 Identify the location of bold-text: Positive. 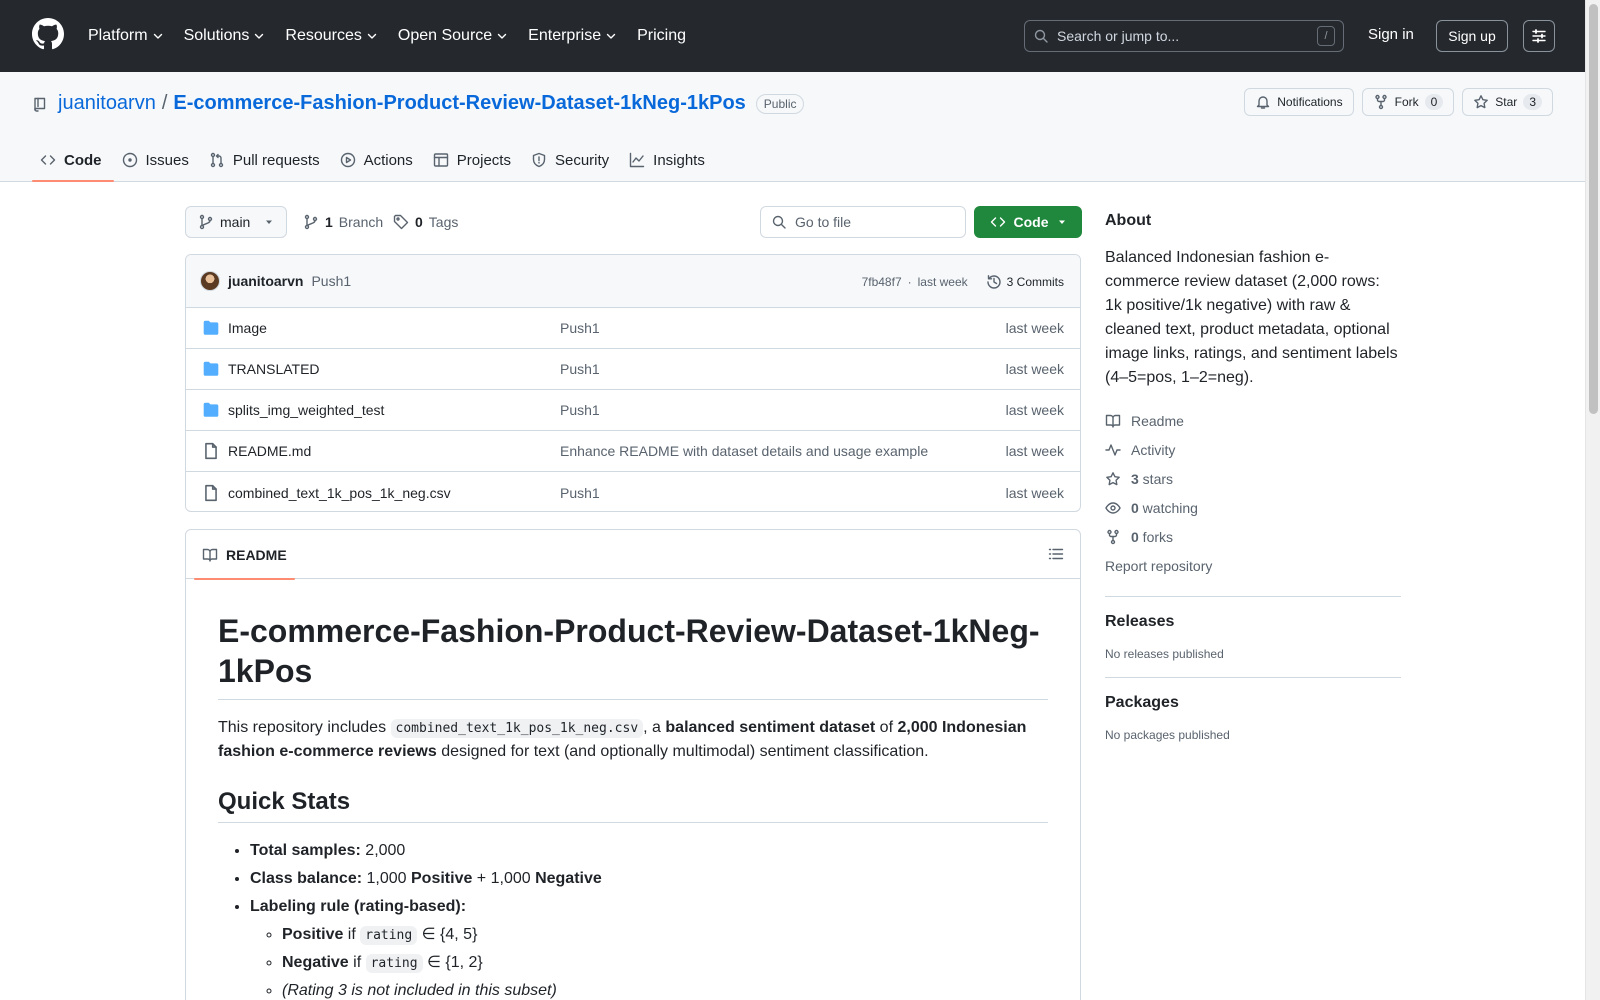
(442, 878).